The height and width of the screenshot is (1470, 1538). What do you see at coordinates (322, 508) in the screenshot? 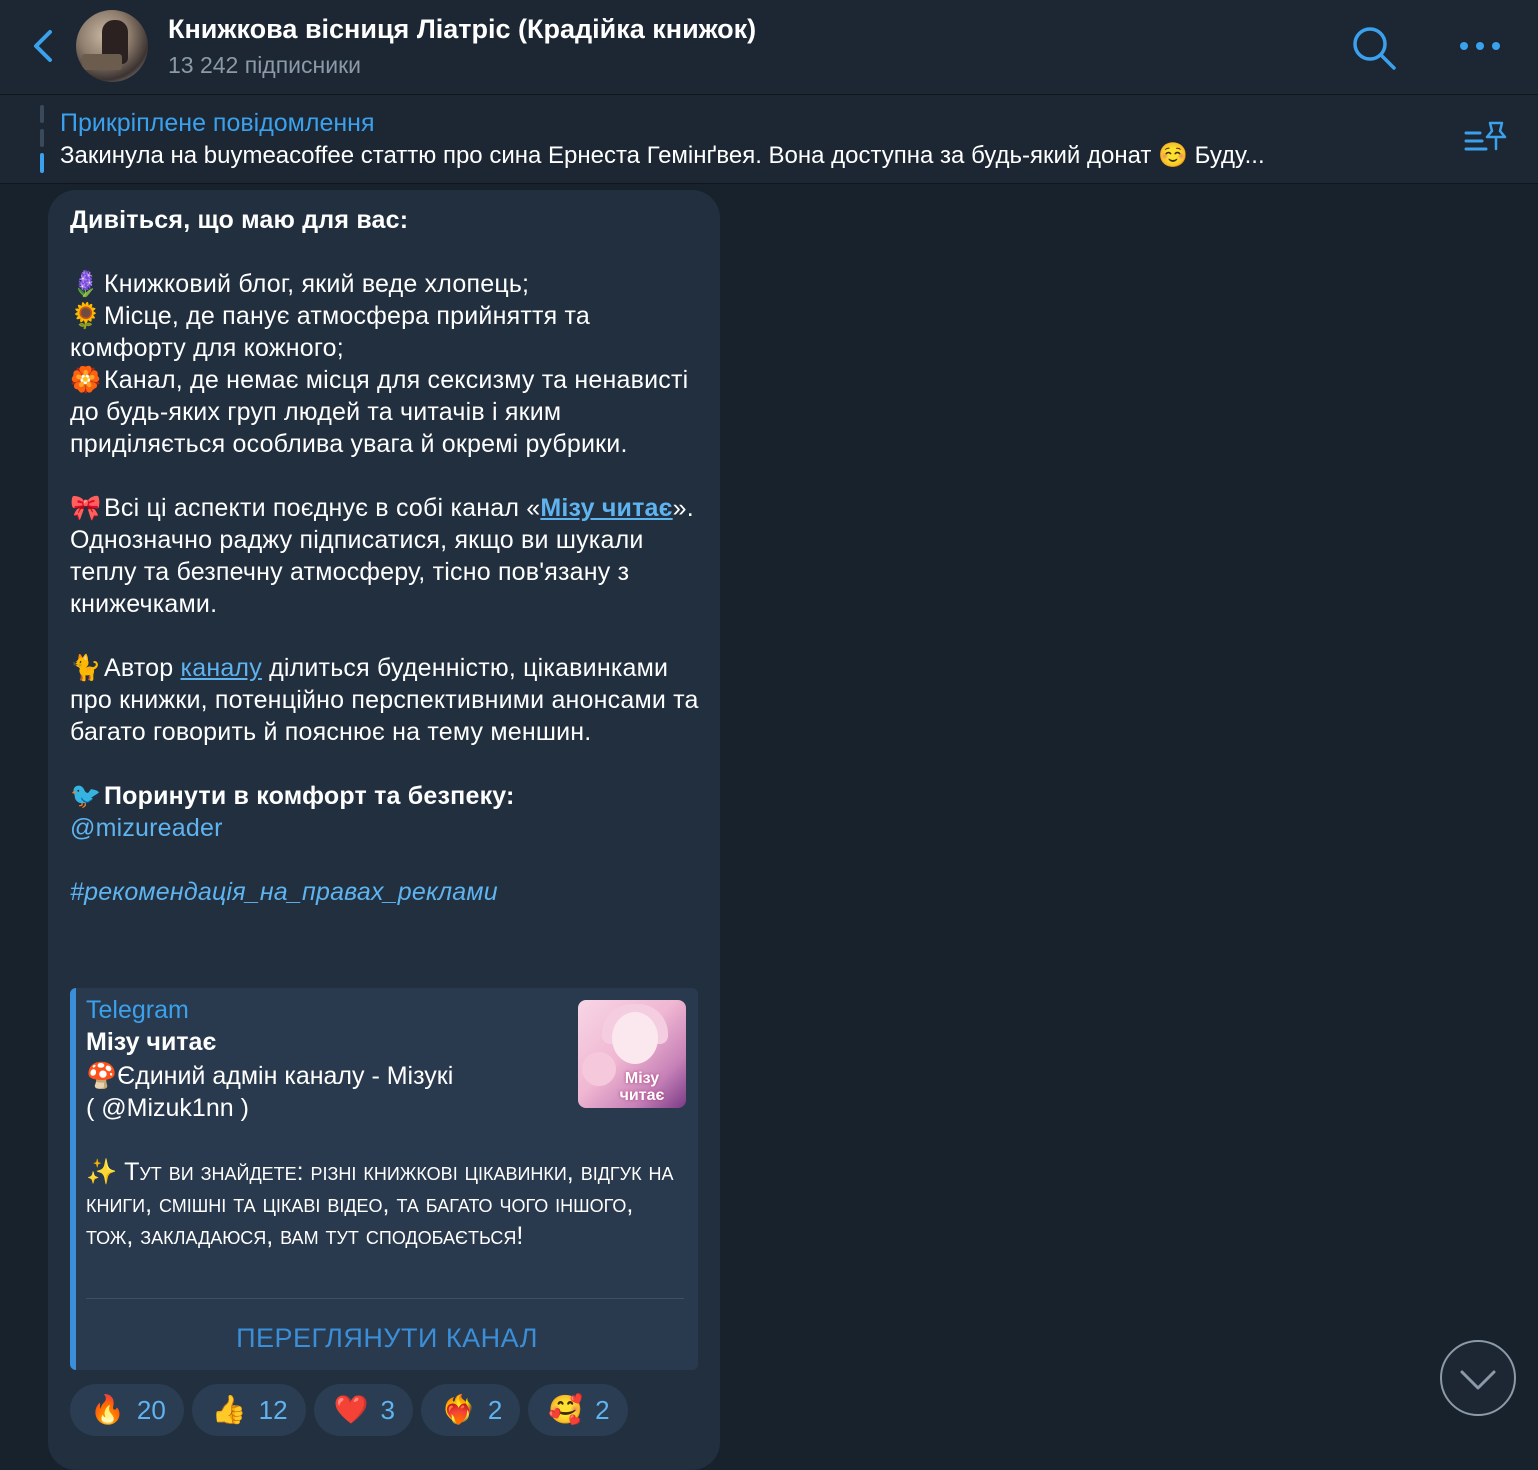
I see `paragraph-text: Всі ці аспекти поєднує в собі канал «` at bounding box center [322, 508].